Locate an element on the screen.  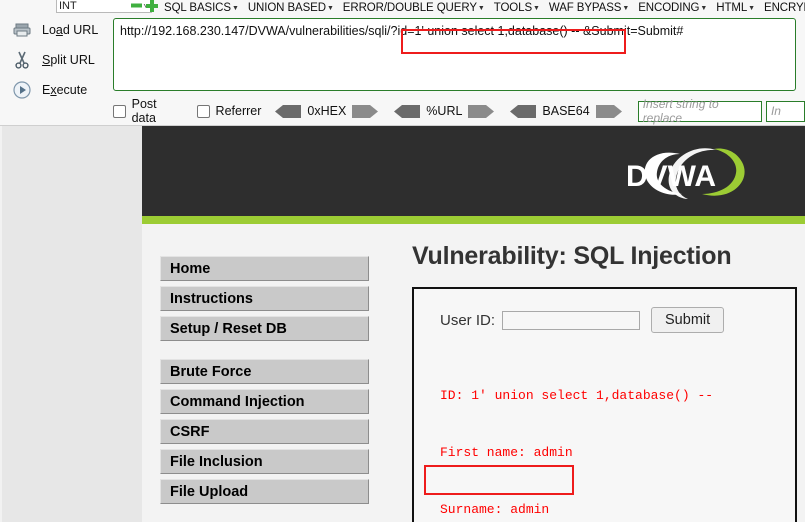
plus-icon is located at coordinates (152, 6).